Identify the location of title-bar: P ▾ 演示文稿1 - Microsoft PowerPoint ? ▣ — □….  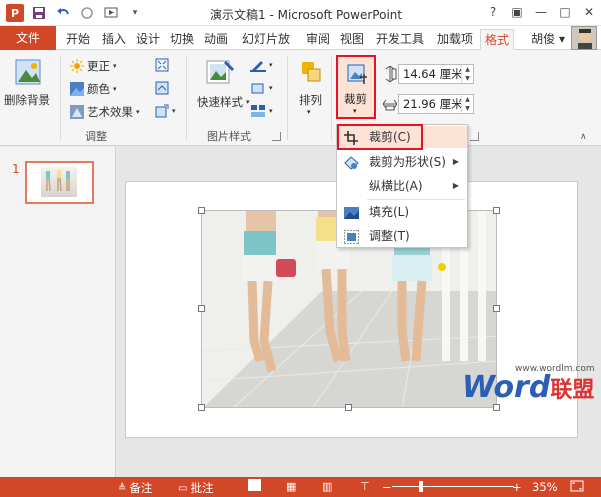
(300, 13).